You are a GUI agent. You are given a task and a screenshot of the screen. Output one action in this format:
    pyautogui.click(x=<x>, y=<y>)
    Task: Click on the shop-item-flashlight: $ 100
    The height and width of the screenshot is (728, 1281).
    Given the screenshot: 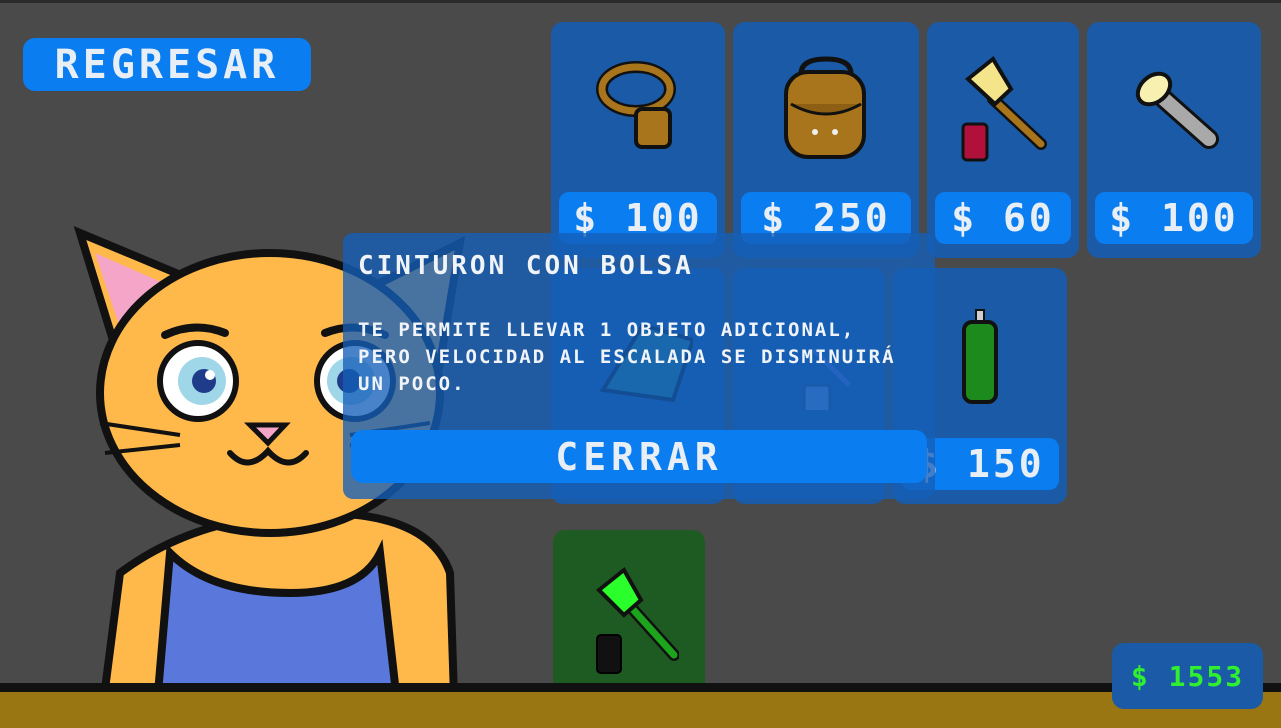 What is the action you would take?
    pyautogui.click(x=1174, y=140)
    